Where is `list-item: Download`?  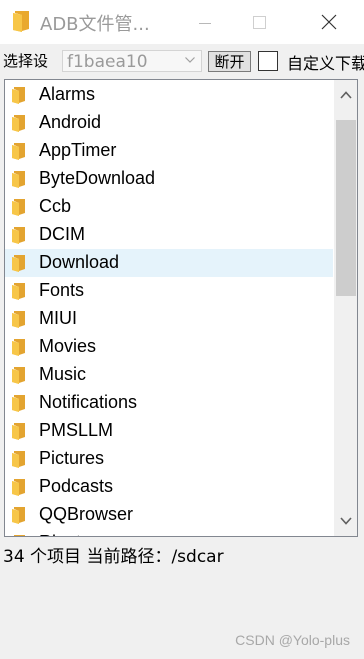
list-item: Download is located at coordinates (169, 263).